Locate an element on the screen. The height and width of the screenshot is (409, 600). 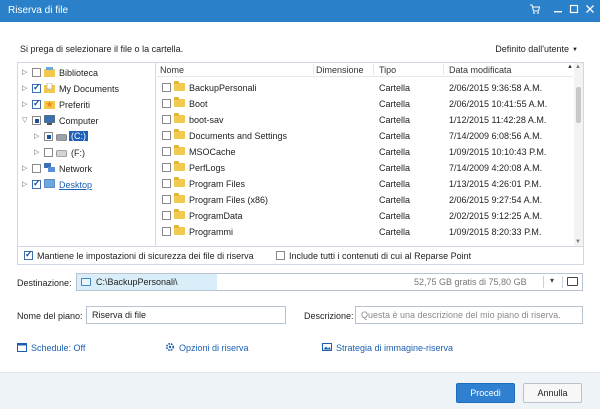
file-row: PerfLogs Cartella 7/14/2009 4:20:08 A.M. is located at coordinates (365, 167).